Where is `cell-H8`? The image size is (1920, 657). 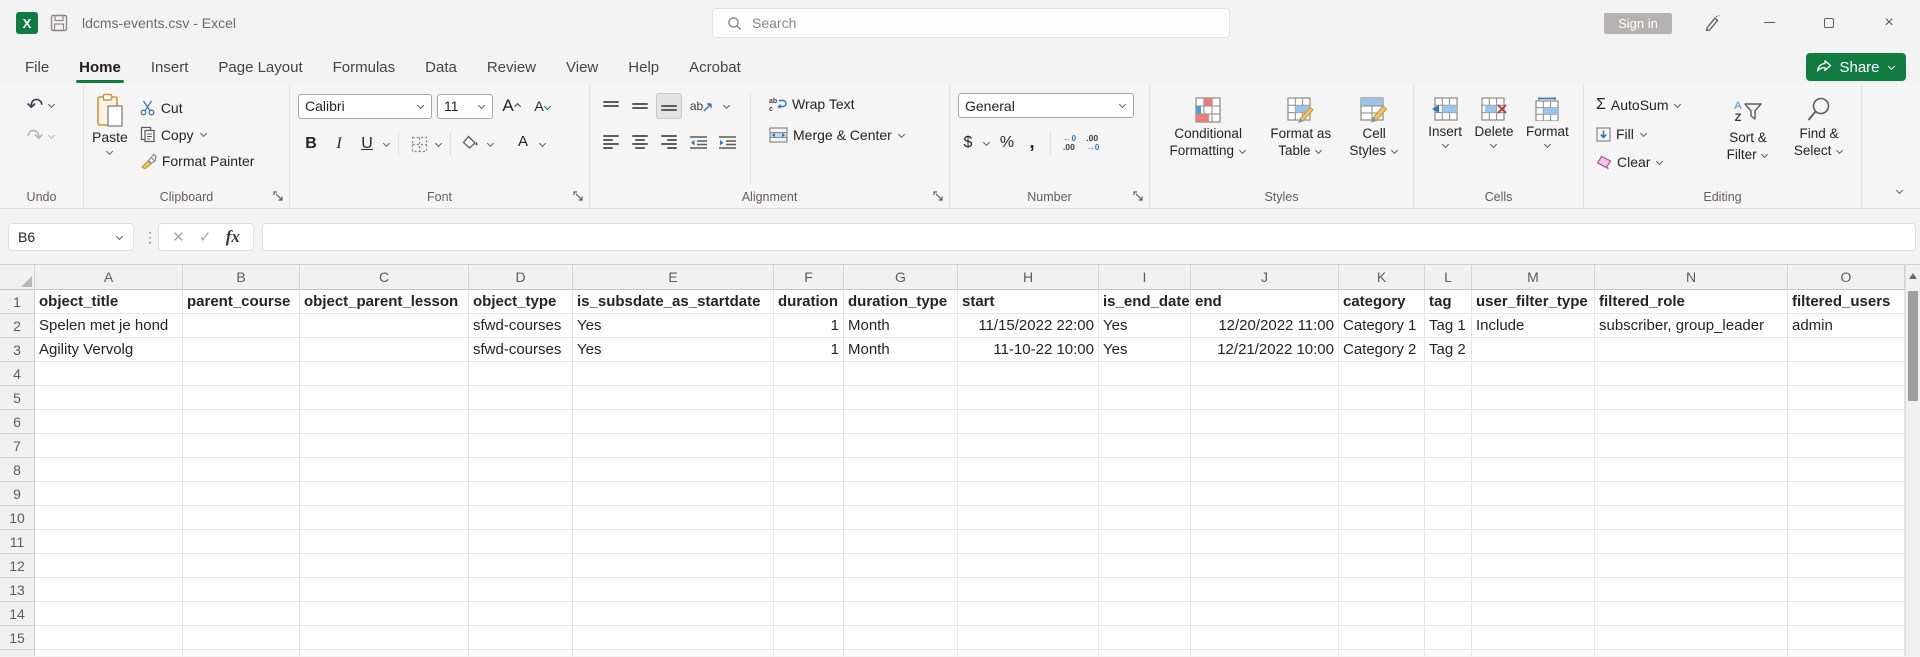 cell-H8 is located at coordinates (1028, 470).